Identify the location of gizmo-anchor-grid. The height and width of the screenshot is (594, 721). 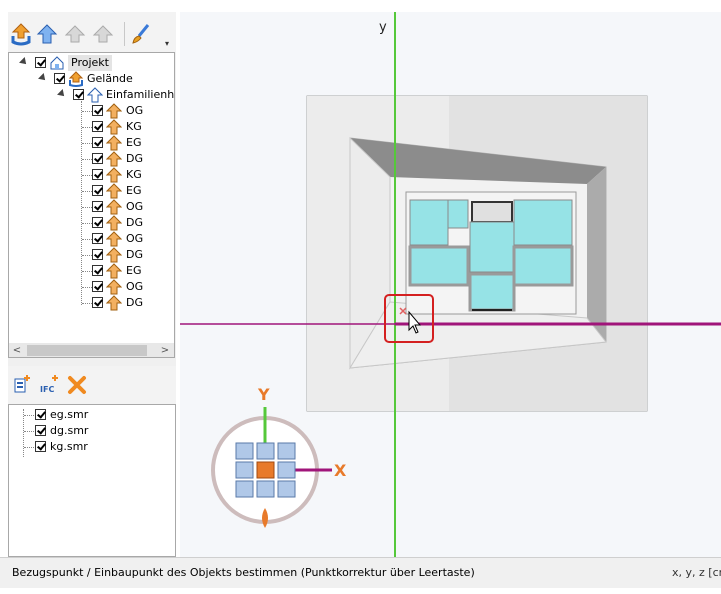
(265, 470).